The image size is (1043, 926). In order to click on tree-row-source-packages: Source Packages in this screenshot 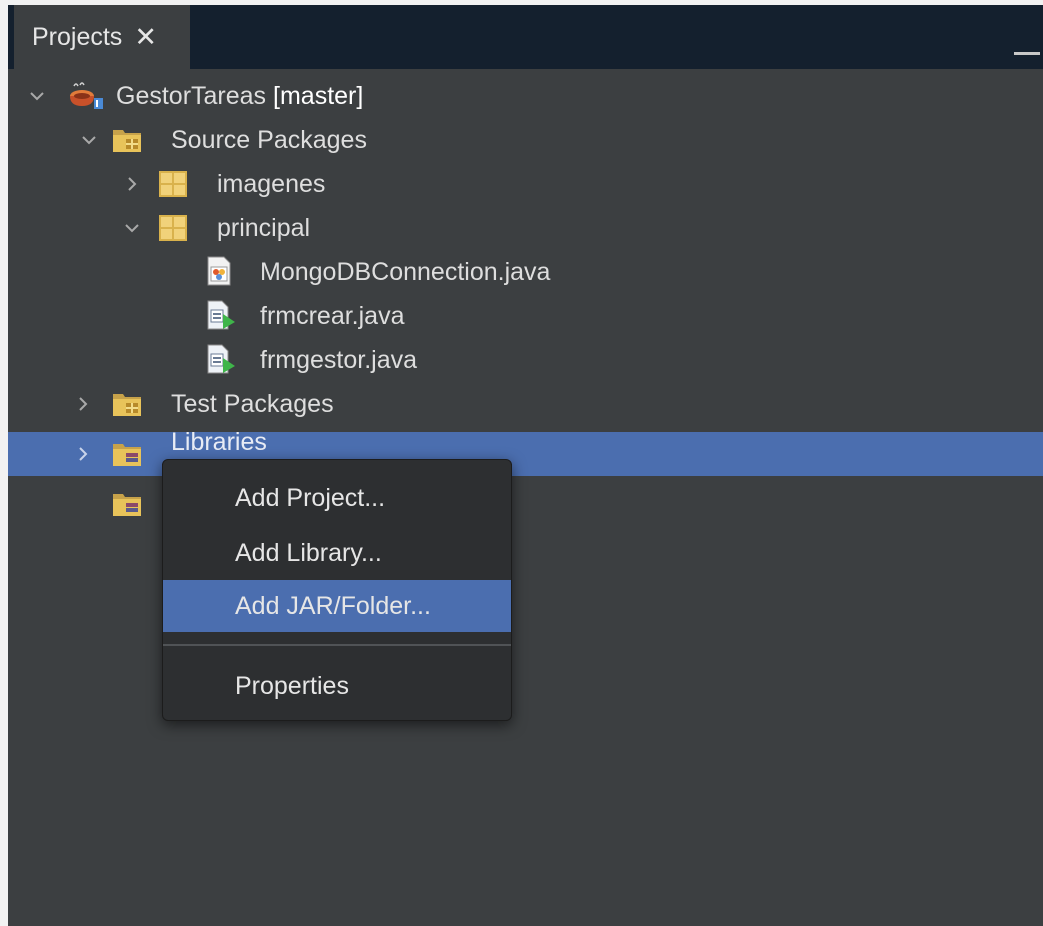, I will do `click(525, 140)`.